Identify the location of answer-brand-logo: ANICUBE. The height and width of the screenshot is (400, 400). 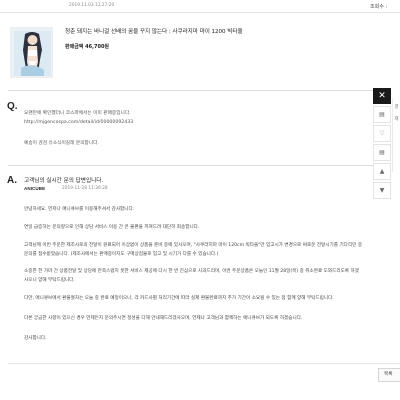
(35, 188).